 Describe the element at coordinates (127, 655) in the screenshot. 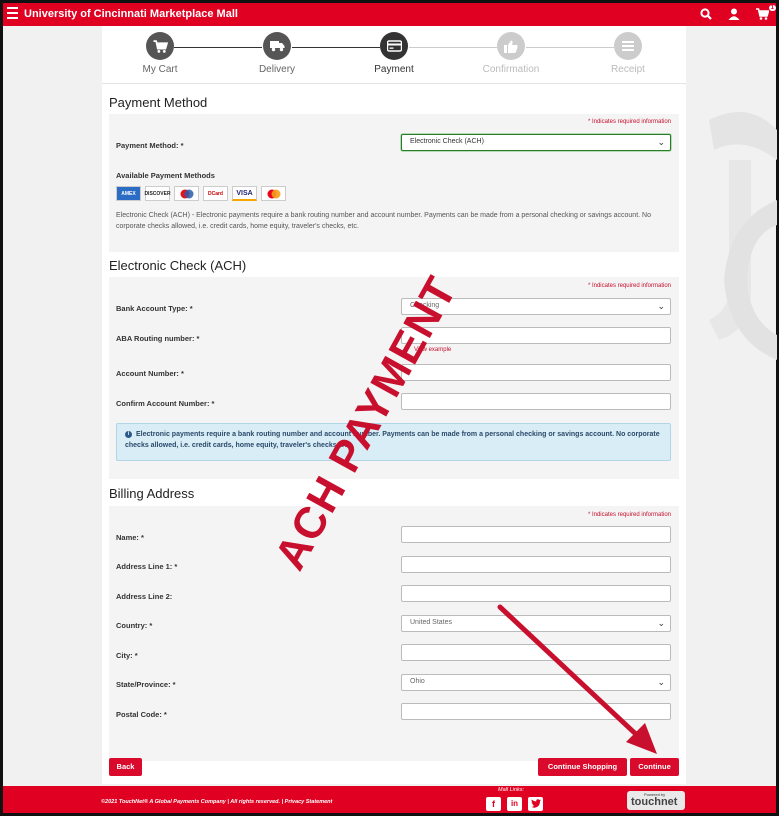

I see `city-label: City: *` at that location.